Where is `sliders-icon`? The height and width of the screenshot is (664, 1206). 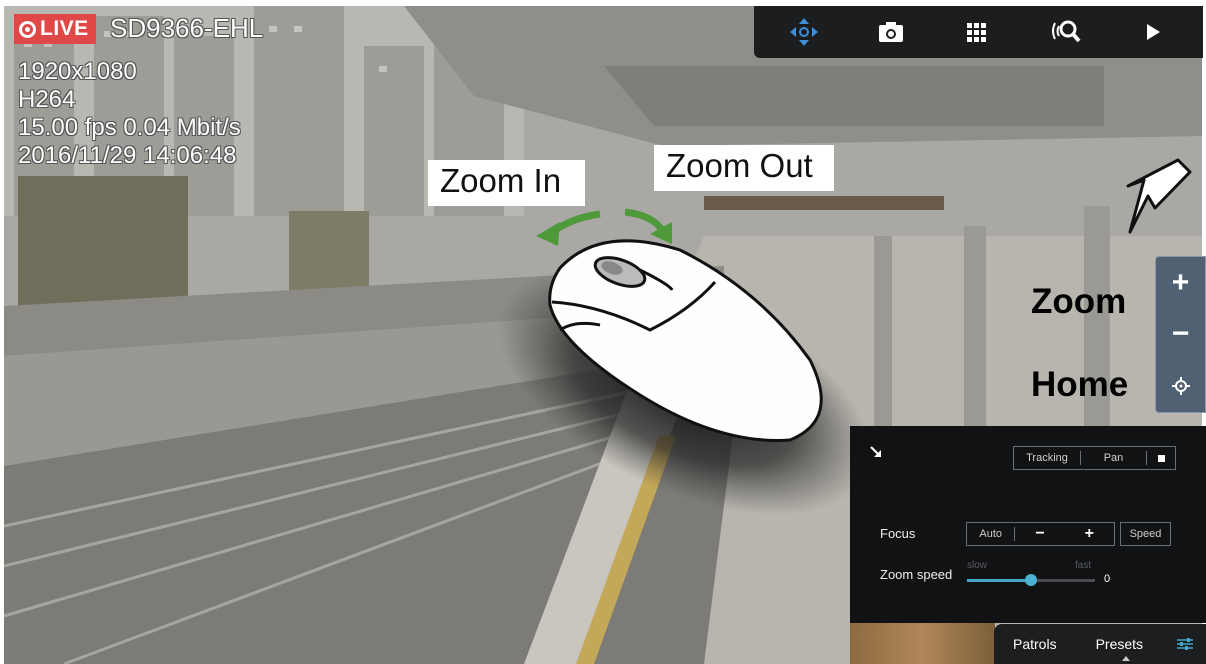
sliders-icon is located at coordinates (1185, 644).